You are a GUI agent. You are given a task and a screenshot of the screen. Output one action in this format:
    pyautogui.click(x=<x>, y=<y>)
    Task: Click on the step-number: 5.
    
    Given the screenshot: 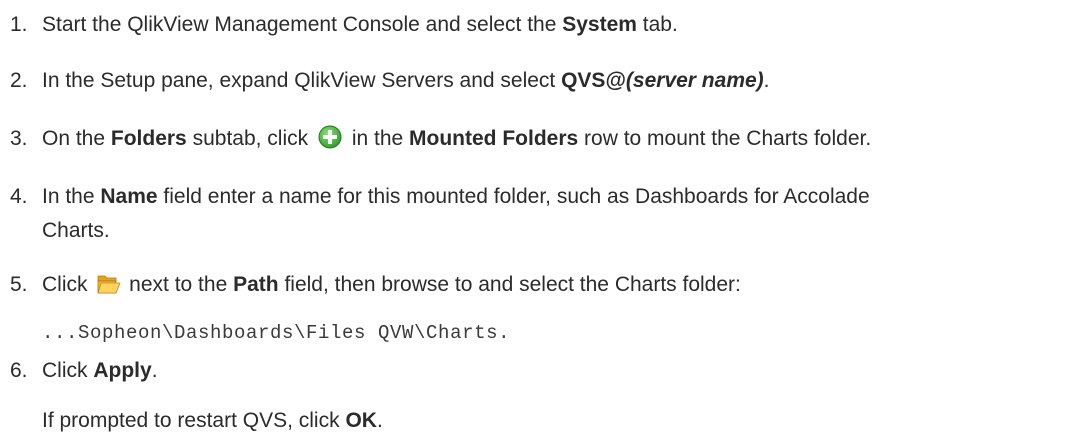 What is the action you would take?
    pyautogui.click(x=19, y=284)
    